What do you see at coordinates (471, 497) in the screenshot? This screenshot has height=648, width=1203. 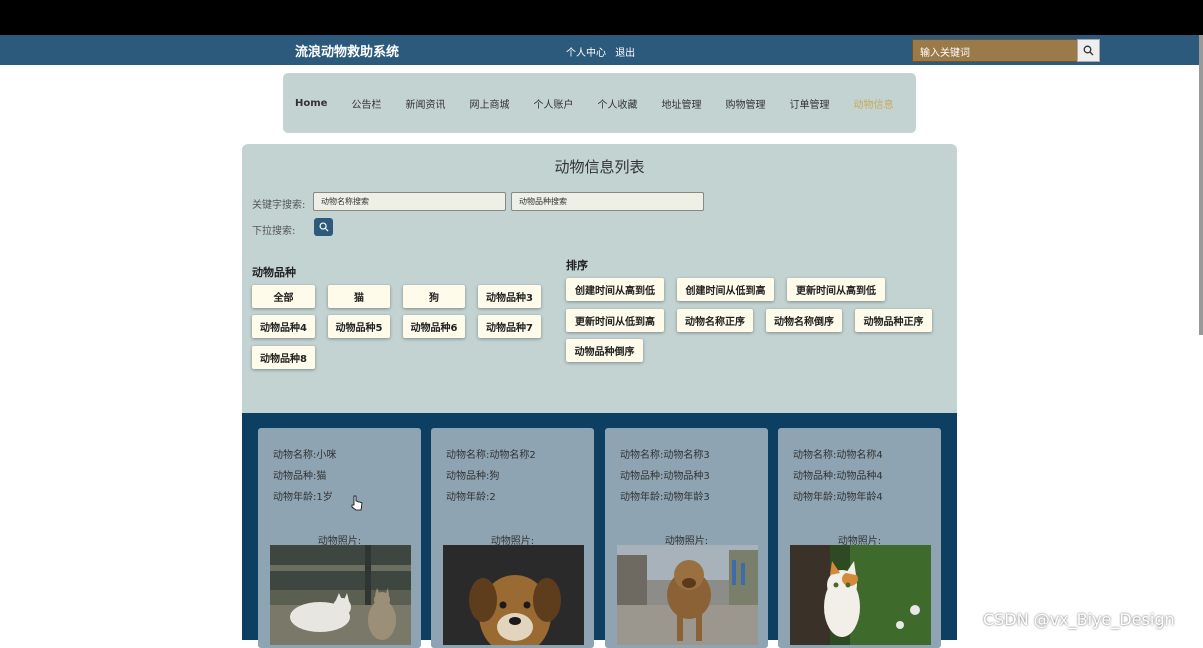 I see `animal-age: 动物年龄:2` at bounding box center [471, 497].